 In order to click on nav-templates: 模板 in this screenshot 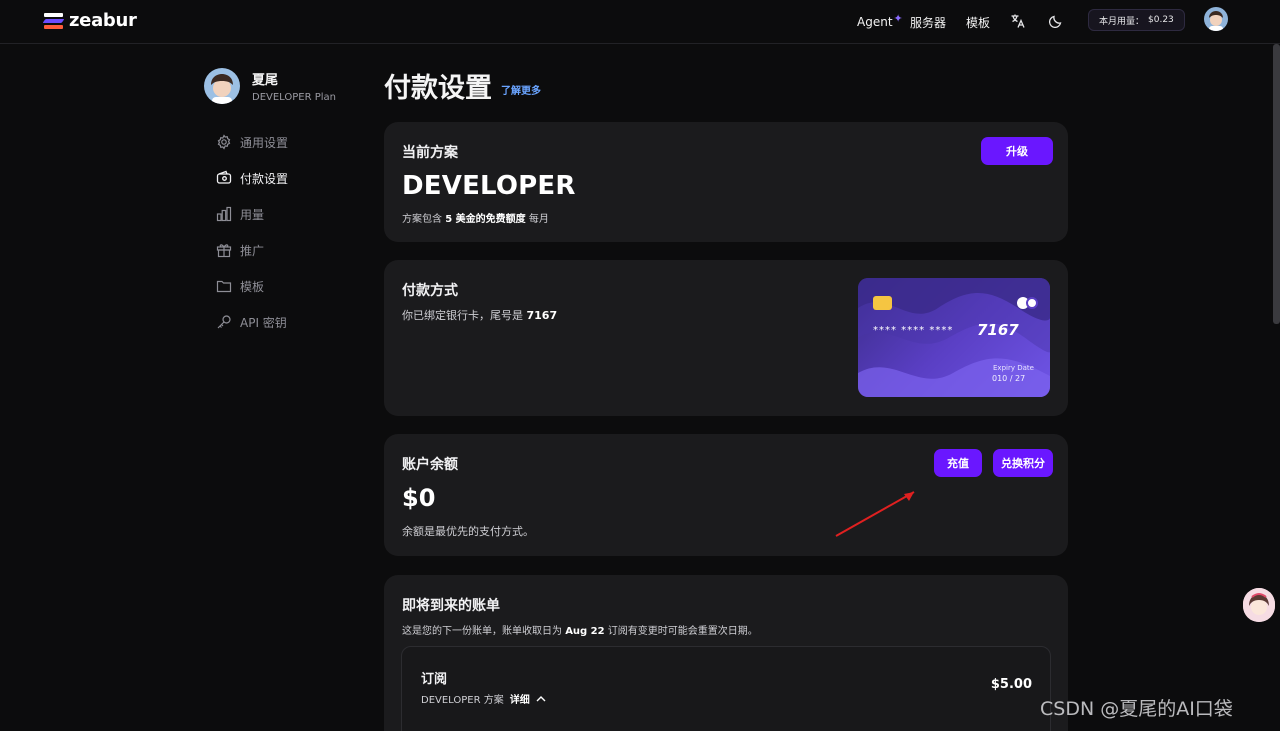, I will do `click(978, 22)`.